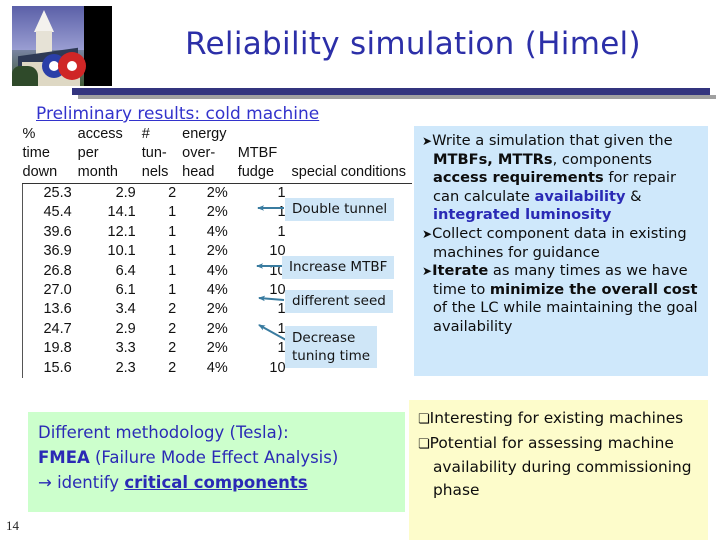 The image size is (720, 540). Describe the element at coordinates (556, 418) in the screenshot. I see `conclusion-text: Interesting for existing machines` at that location.